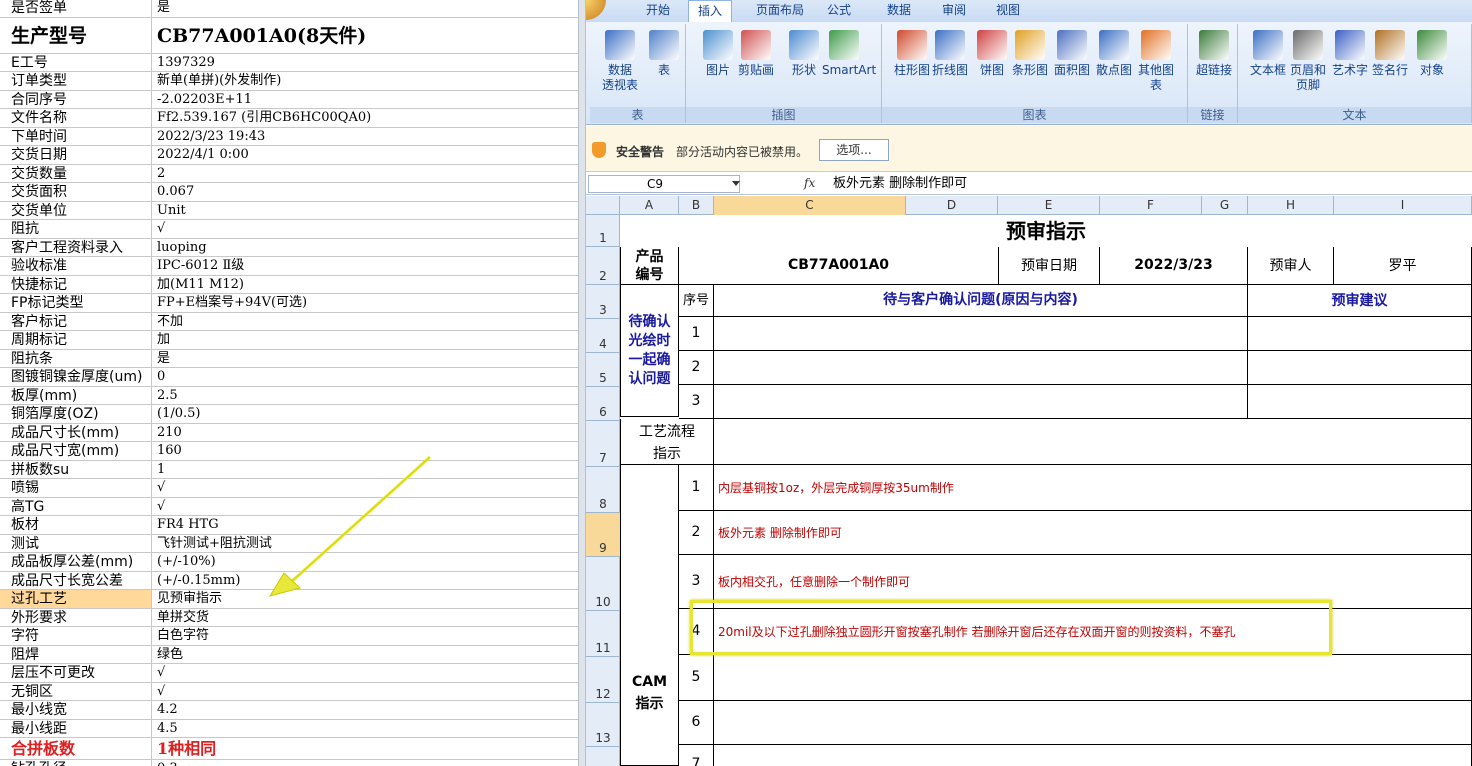 Image resolution: width=1472 pixels, height=766 pixels. Describe the element at coordinates (76, 395) in the screenshot. I see `left-row-key: 板厚(mm)` at that location.